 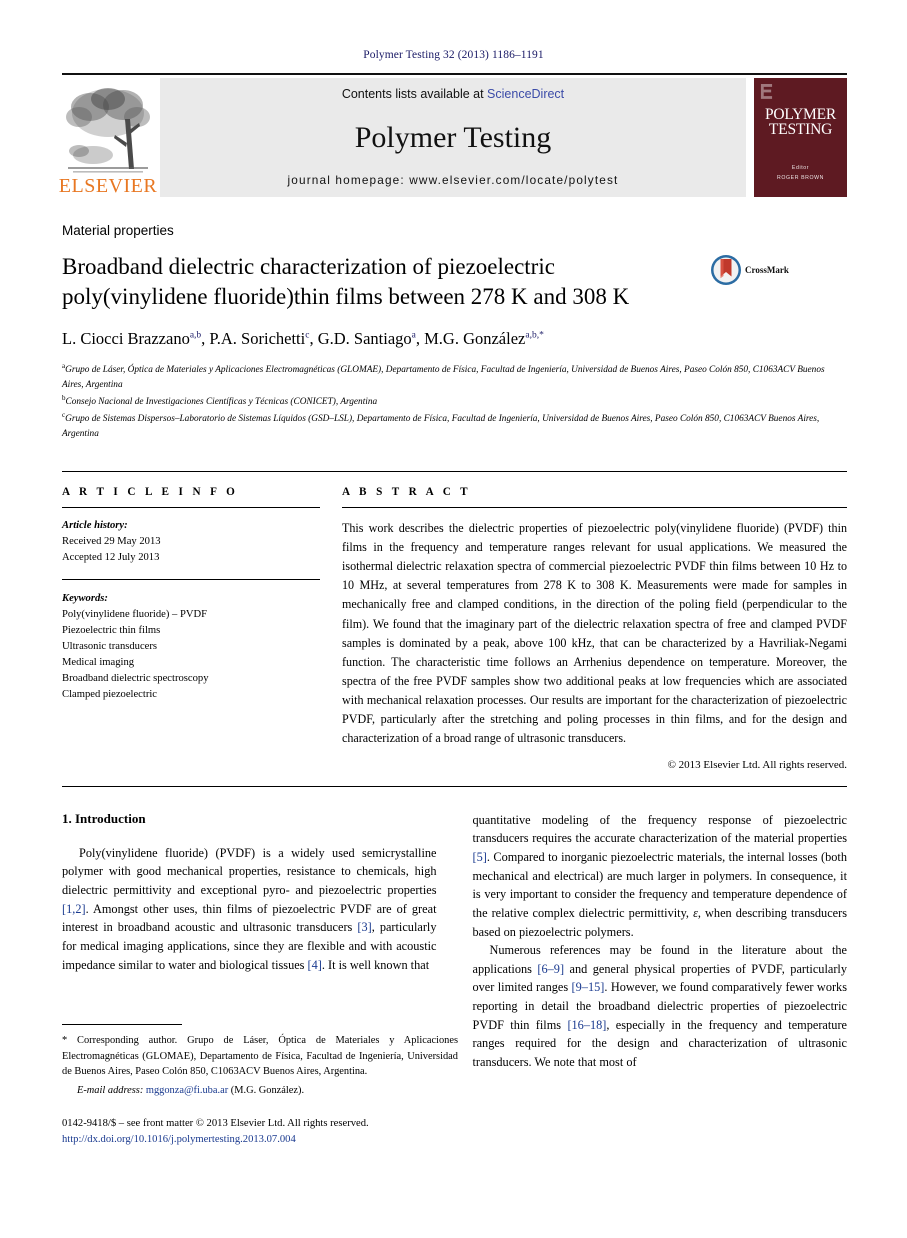 I want to click on citation-link: [1,2], so click(x=74, y=909).